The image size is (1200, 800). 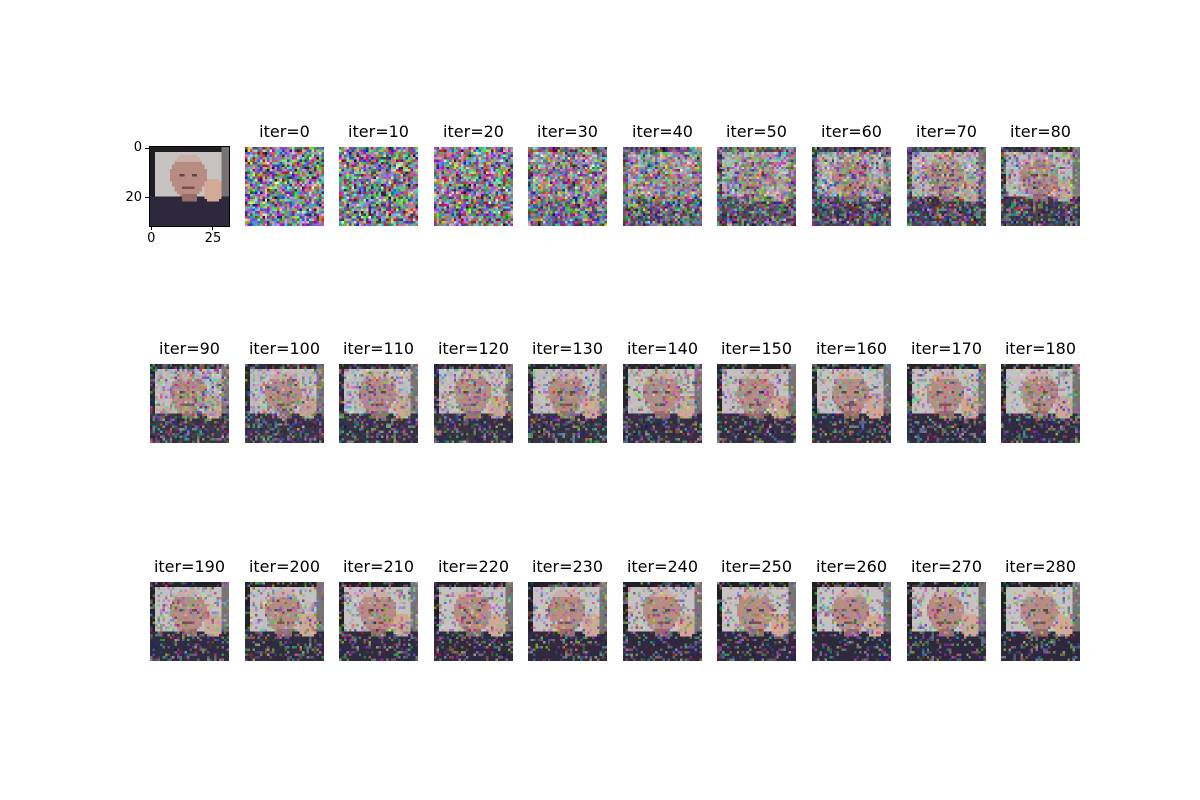 I want to click on panel-title: iter=80, so click(x=1040, y=131).